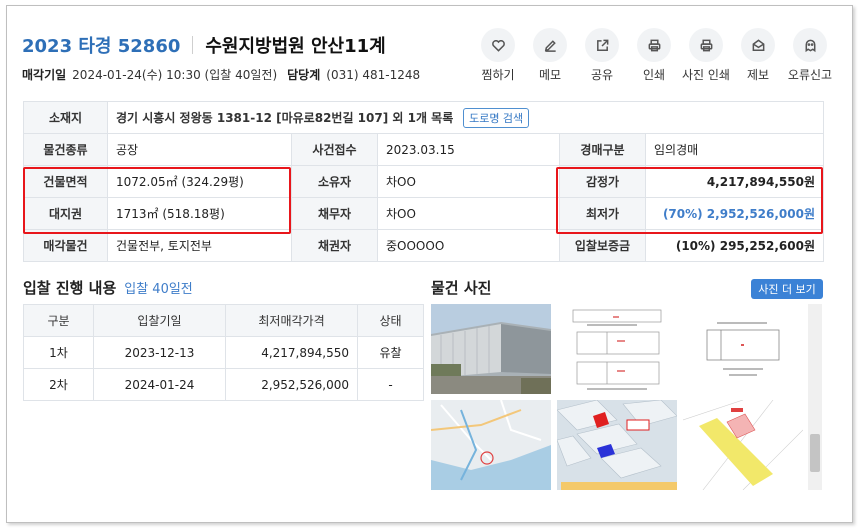 The width and height of the screenshot is (861, 530). Describe the element at coordinates (334, 245) in the screenshot. I see `creditor-label: 채권자` at that location.